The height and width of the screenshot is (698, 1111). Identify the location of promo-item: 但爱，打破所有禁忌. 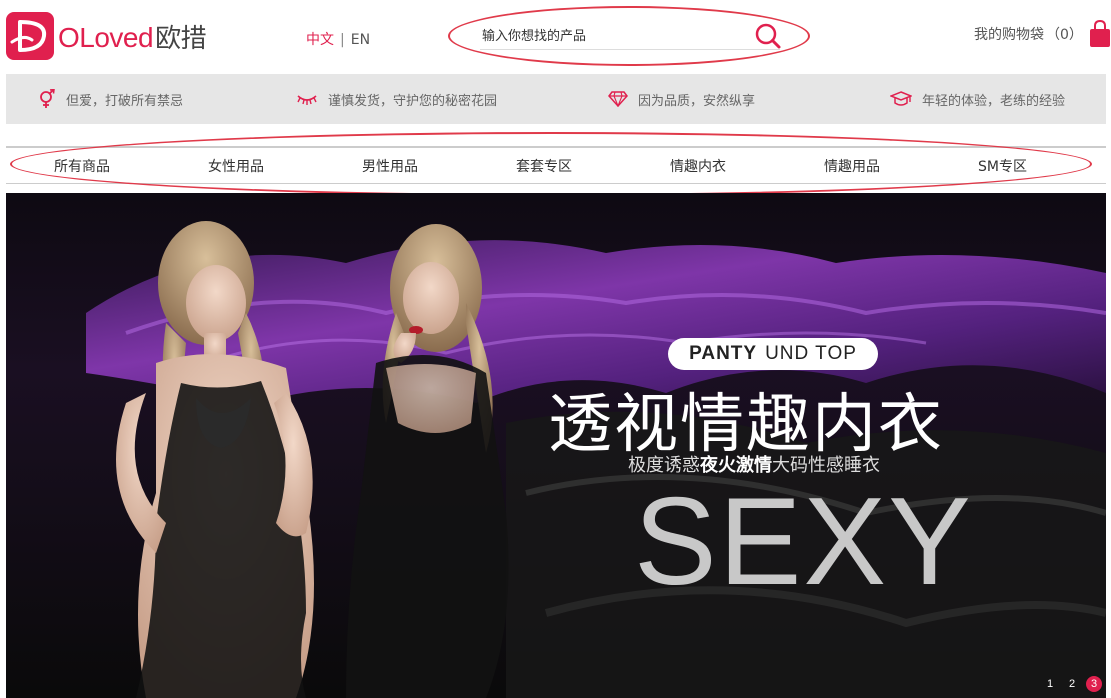
(110, 99).